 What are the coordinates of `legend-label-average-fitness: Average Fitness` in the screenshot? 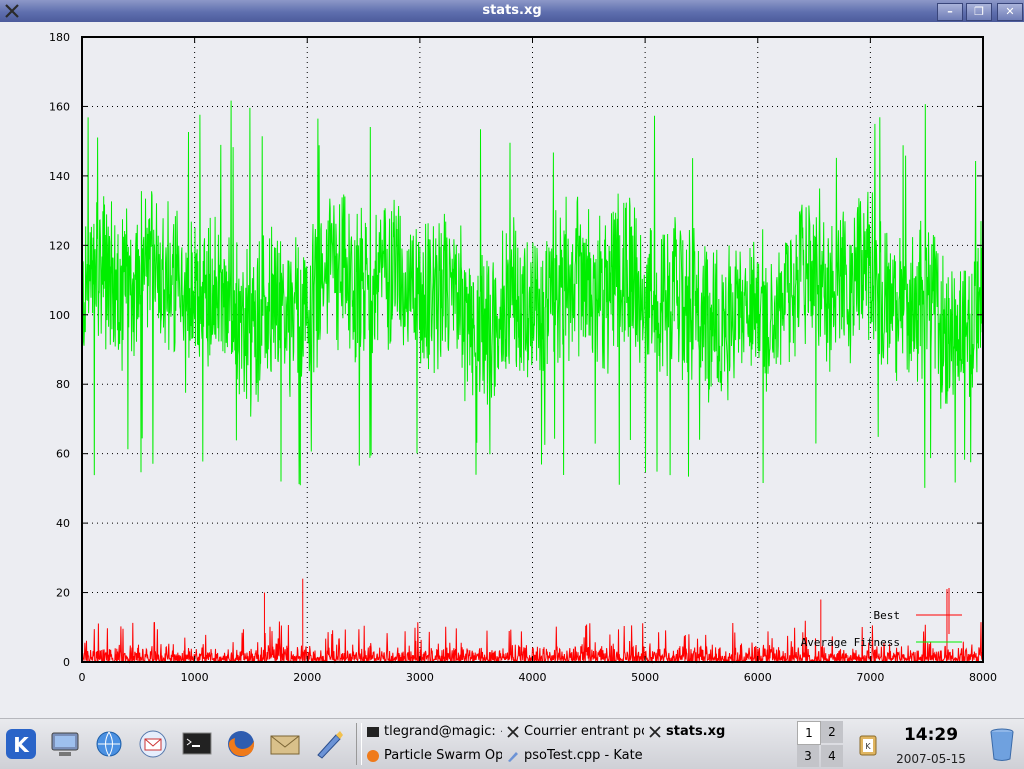 It's located at (850, 642).